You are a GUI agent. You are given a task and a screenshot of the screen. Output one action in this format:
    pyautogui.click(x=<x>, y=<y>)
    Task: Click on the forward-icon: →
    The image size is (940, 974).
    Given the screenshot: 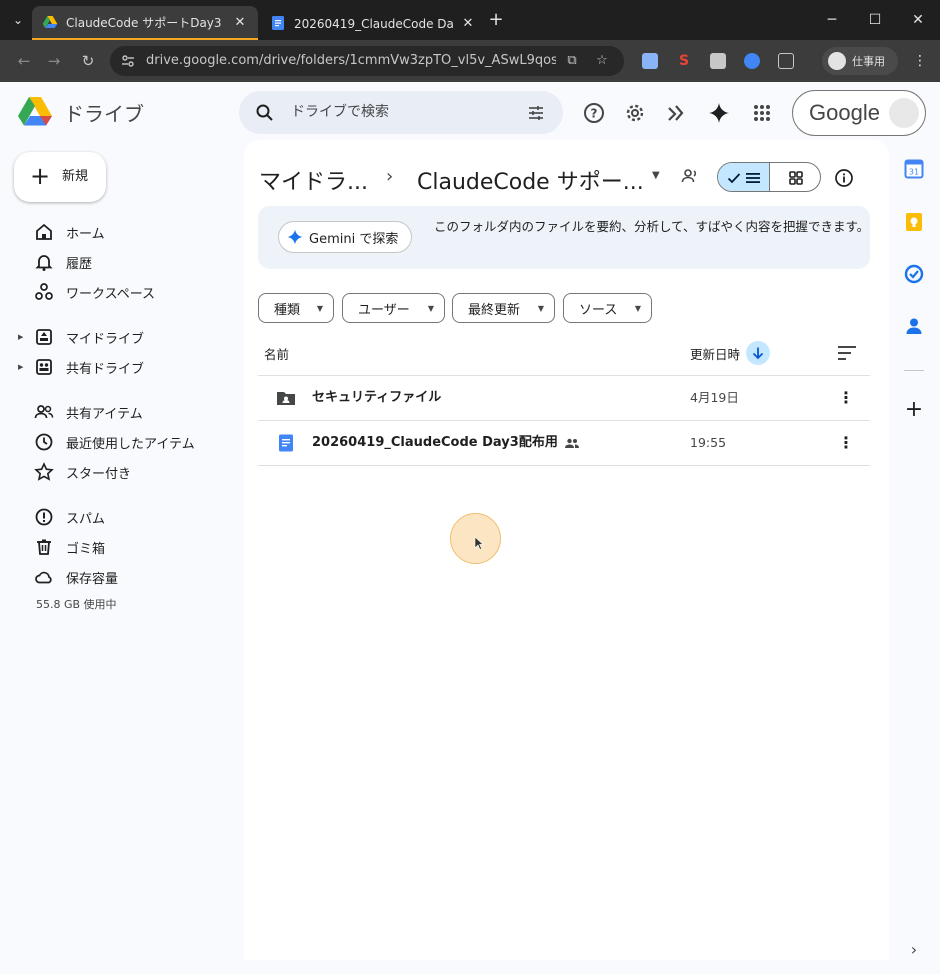 What is the action you would take?
    pyautogui.click(x=54, y=61)
    